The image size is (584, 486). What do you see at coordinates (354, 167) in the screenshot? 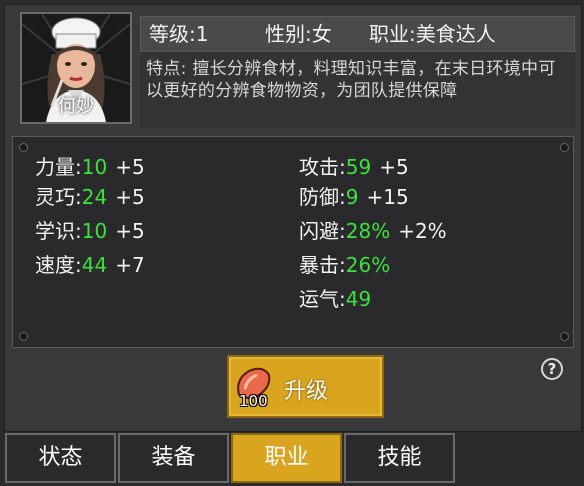
I see `stat-attack: 攻击:59 +5` at bounding box center [354, 167].